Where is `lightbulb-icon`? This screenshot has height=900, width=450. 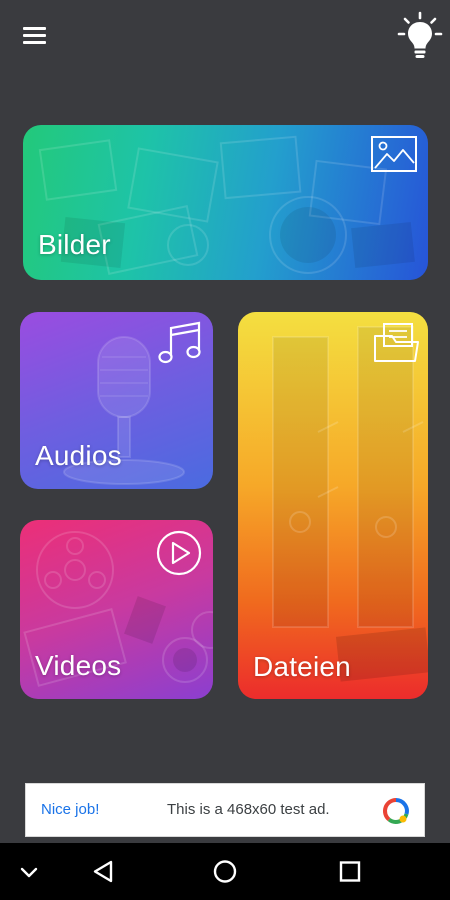 lightbulb-icon is located at coordinates (420, 36).